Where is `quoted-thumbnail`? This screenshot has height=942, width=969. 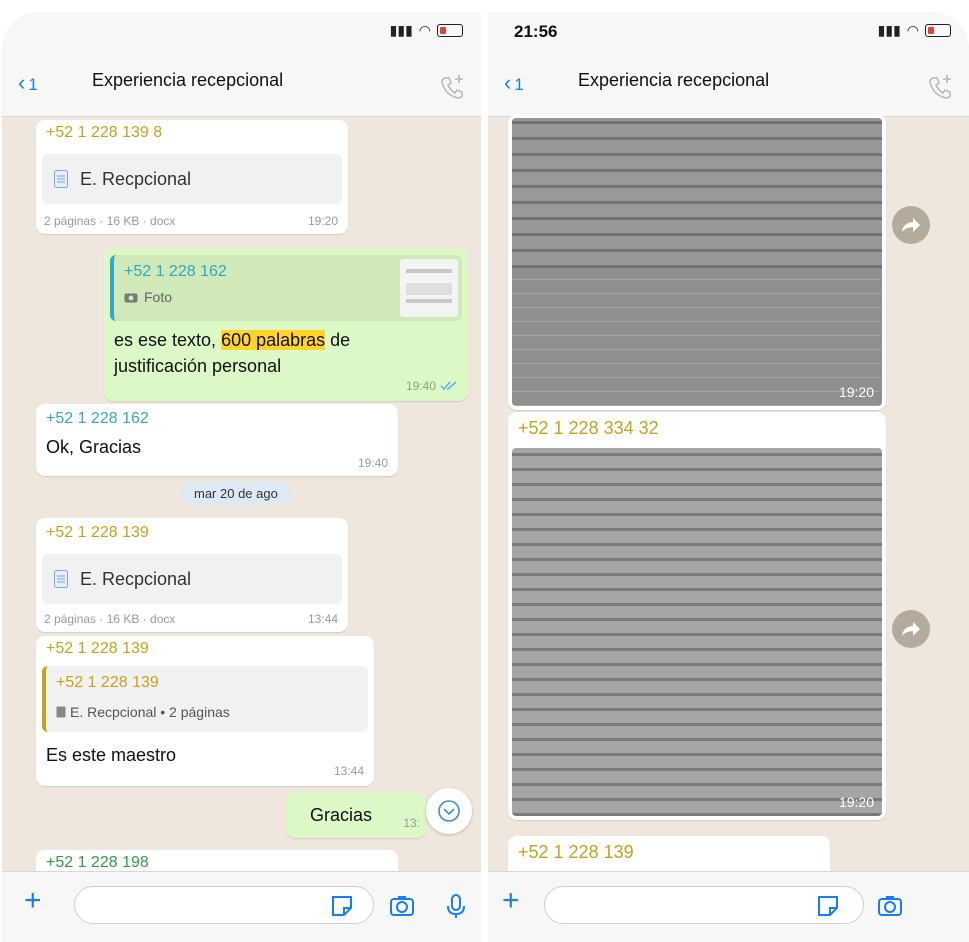 quoted-thumbnail is located at coordinates (429, 288).